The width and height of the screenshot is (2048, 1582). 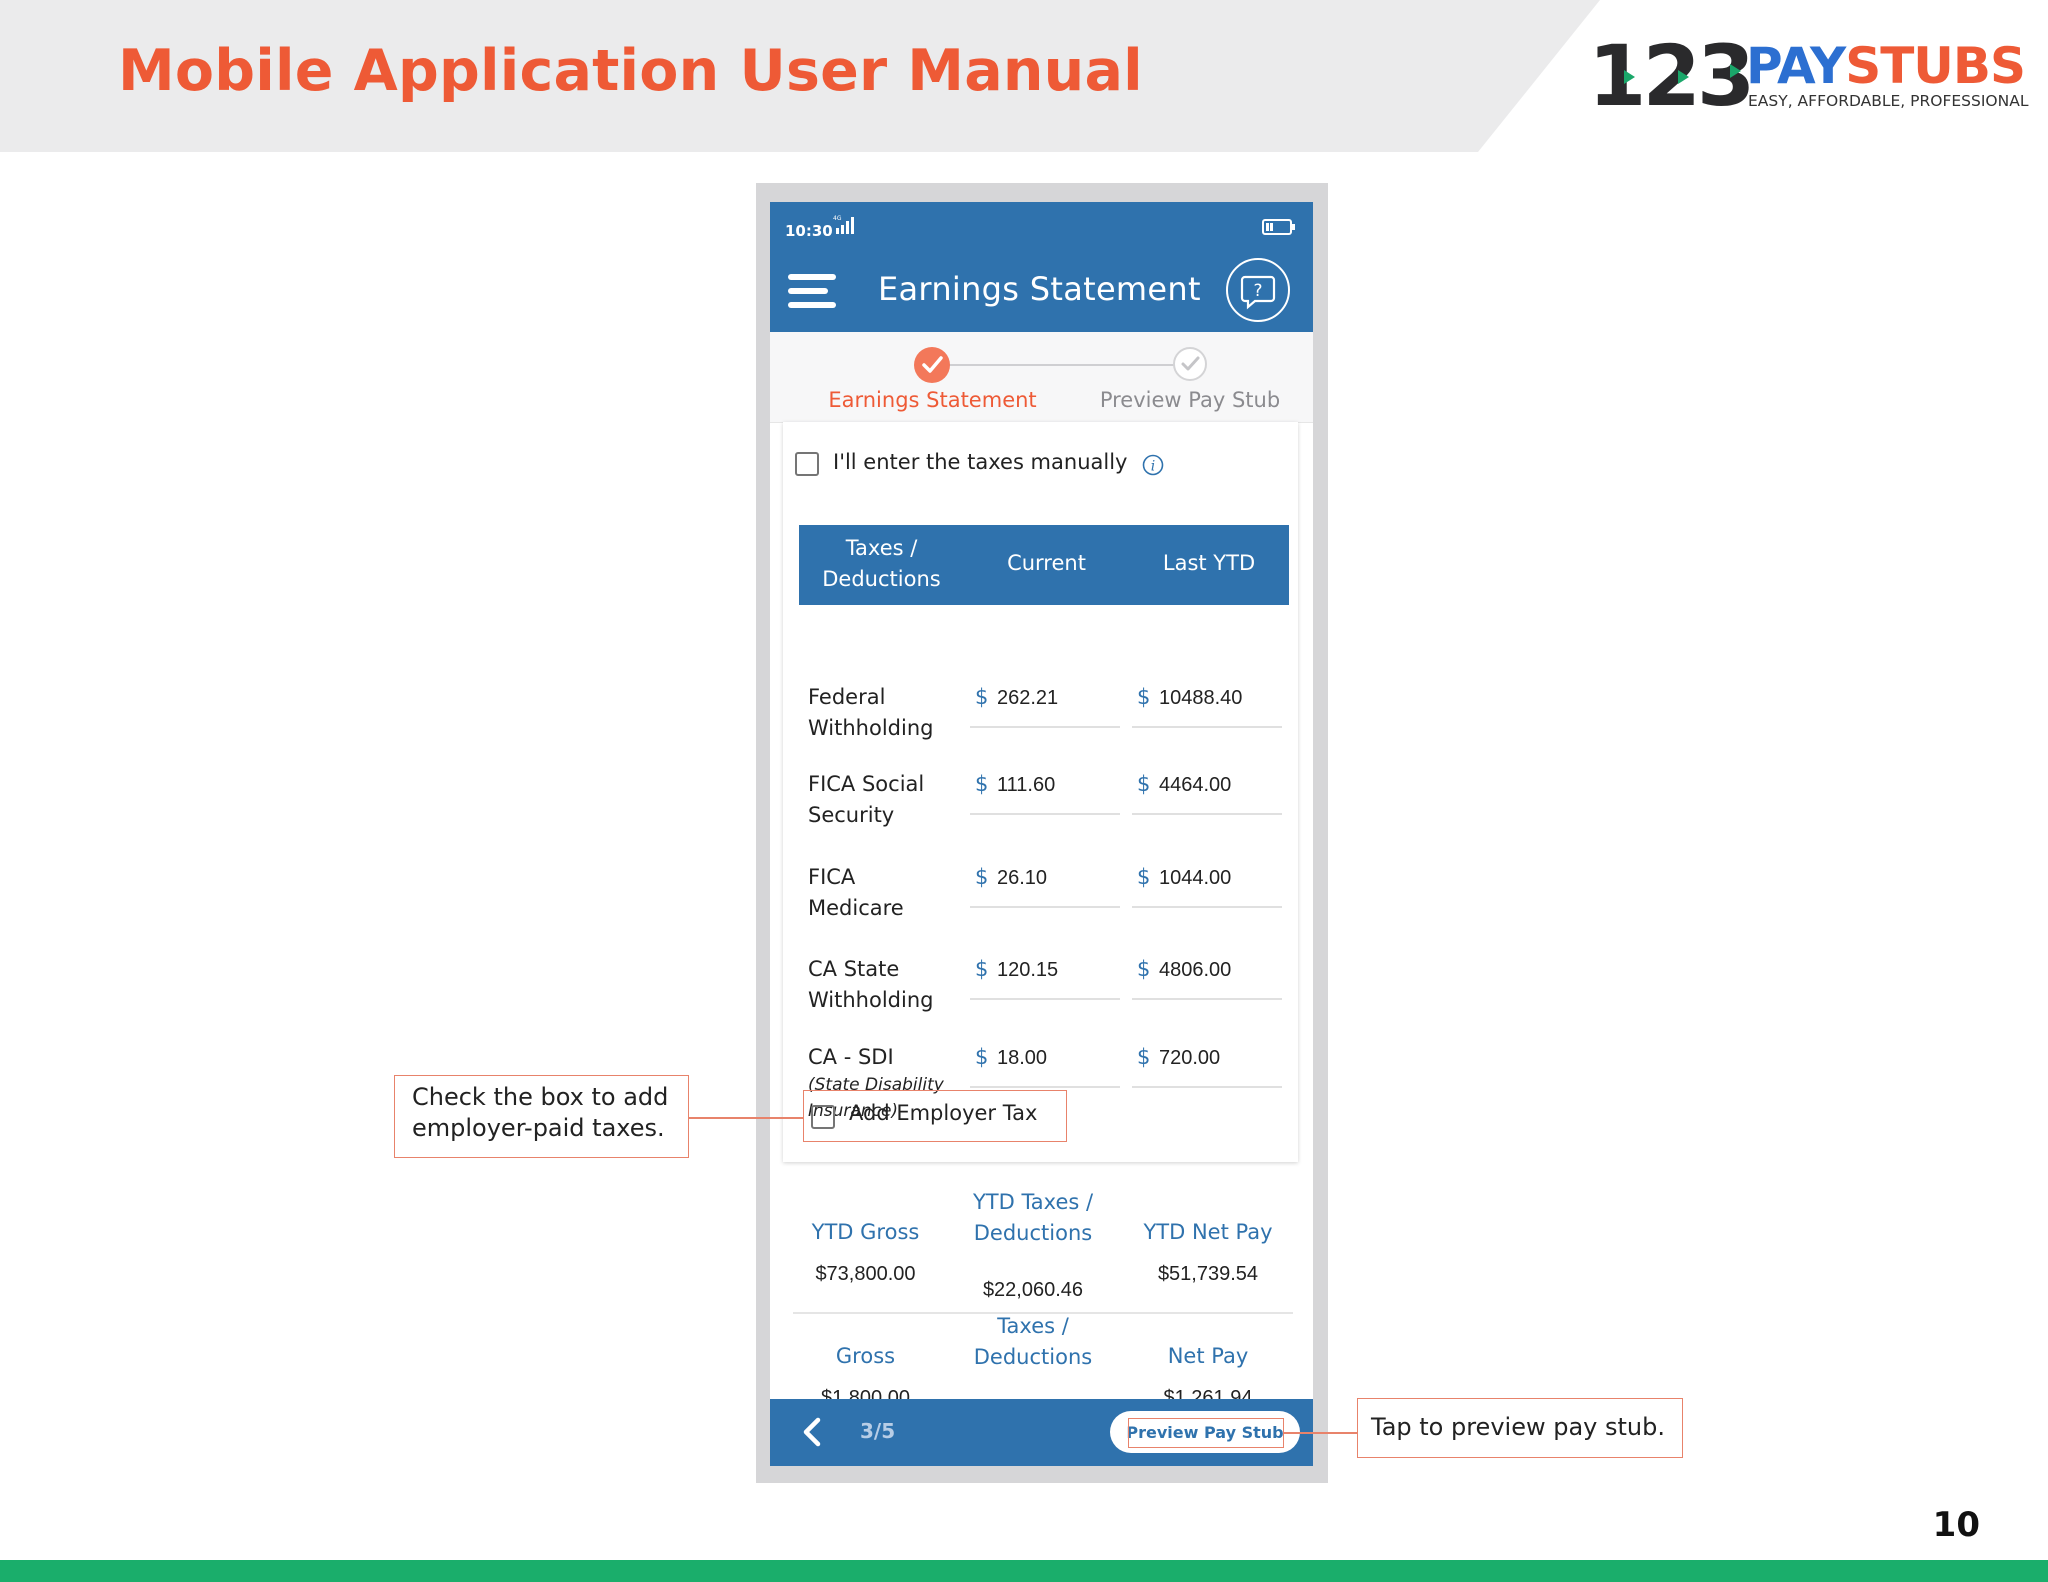 I want to click on ytd-amount-input: $ 4806.00, so click(x=1207, y=977).